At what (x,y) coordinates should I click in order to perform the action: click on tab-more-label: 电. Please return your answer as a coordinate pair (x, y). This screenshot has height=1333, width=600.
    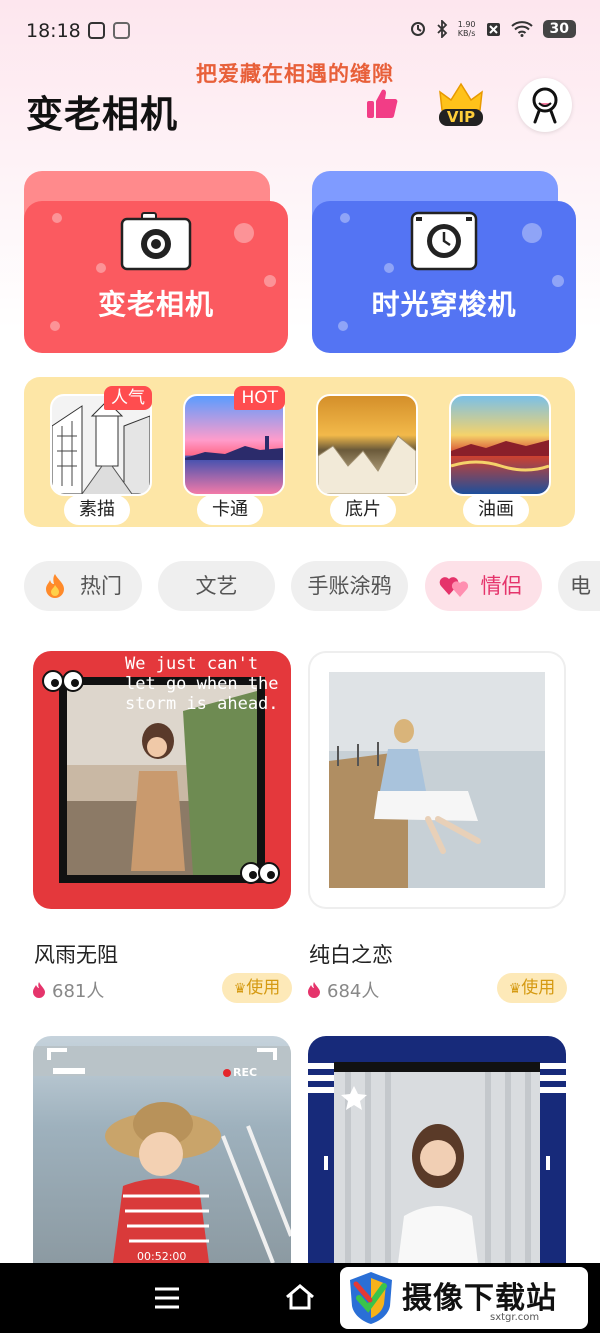
    Looking at the image, I should click on (580, 586).